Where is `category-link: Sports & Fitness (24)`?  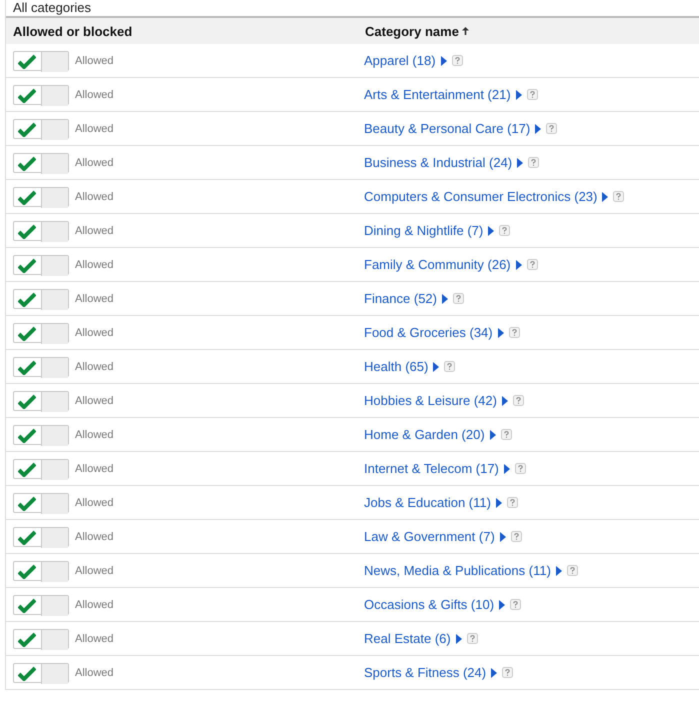
category-link: Sports & Fitness (24) is located at coordinates (425, 672).